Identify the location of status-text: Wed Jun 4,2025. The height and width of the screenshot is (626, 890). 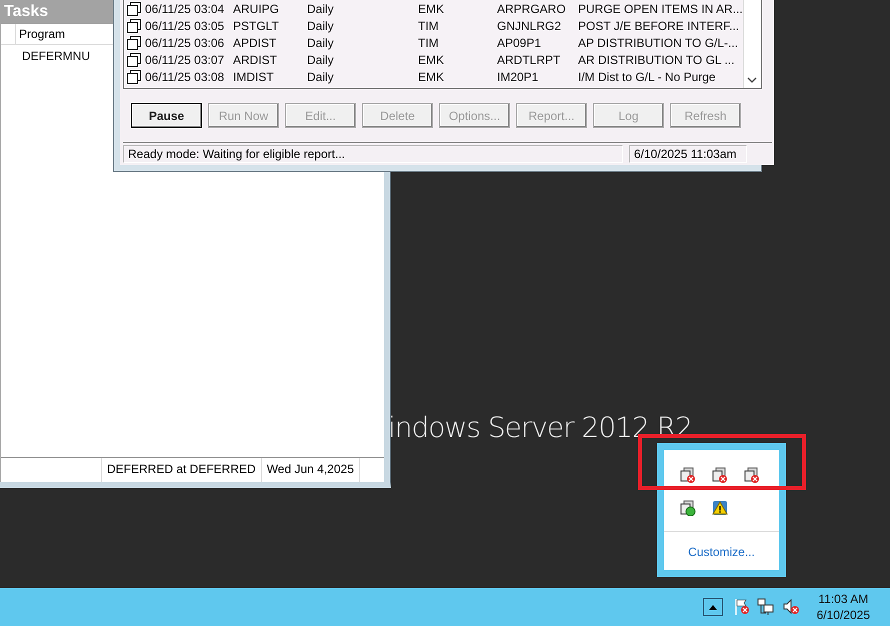
(311, 470).